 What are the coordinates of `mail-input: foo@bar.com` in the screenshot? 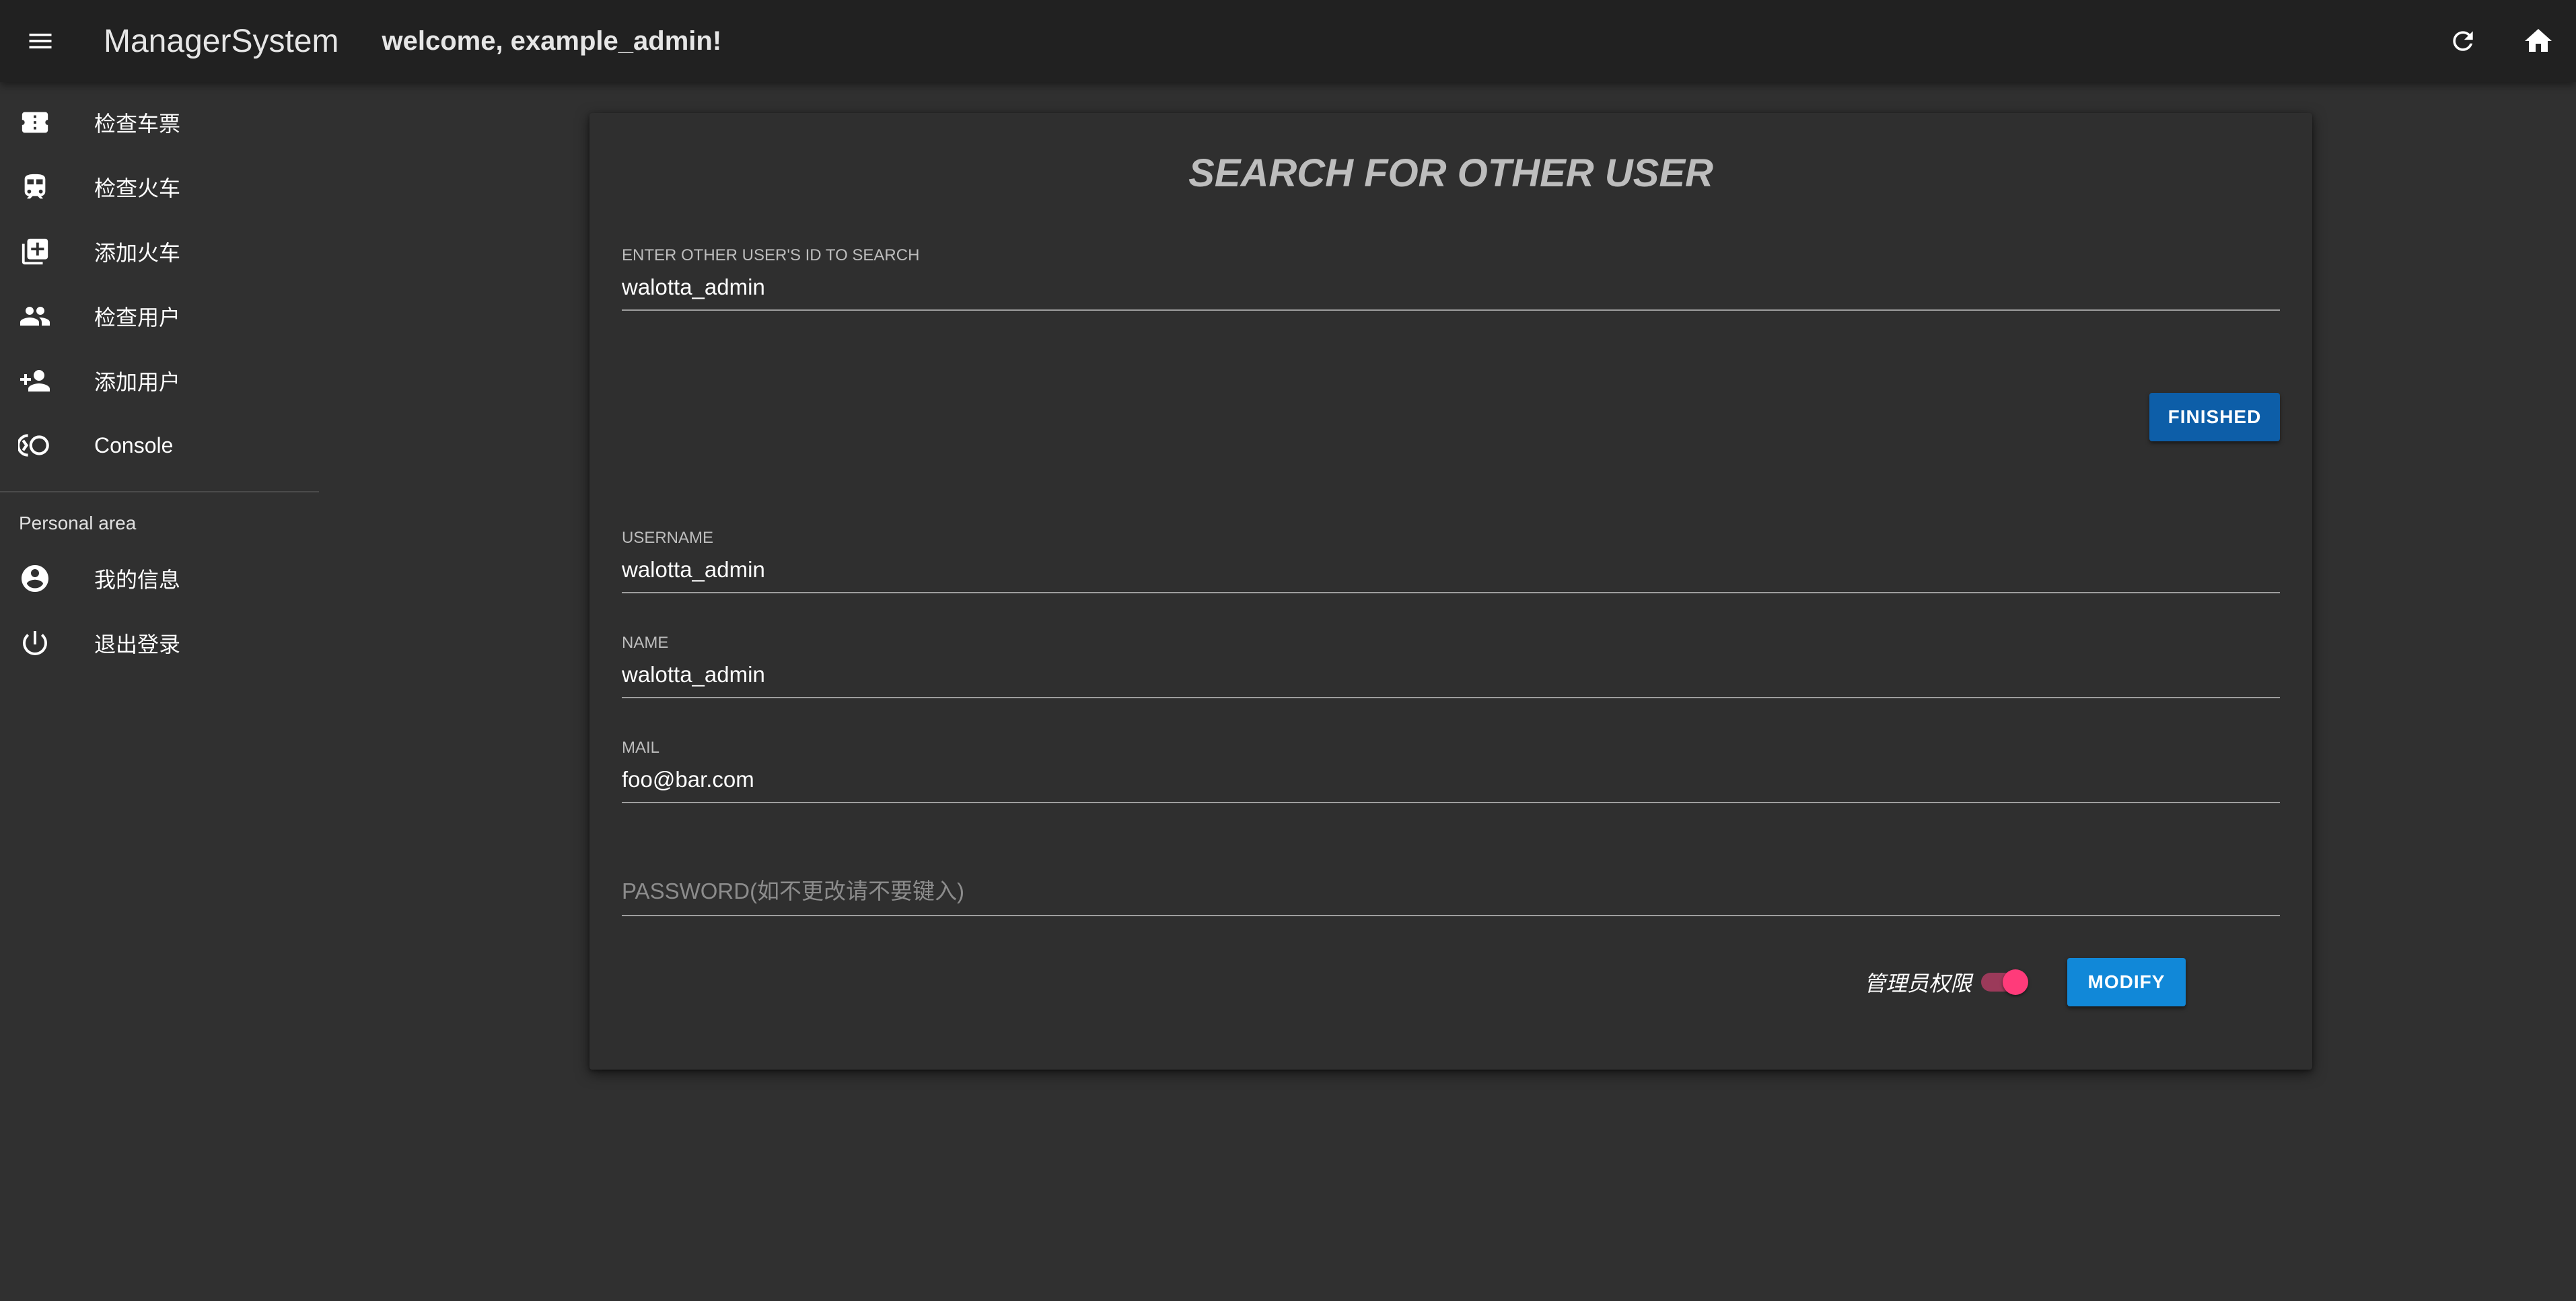 It's located at (1451, 785).